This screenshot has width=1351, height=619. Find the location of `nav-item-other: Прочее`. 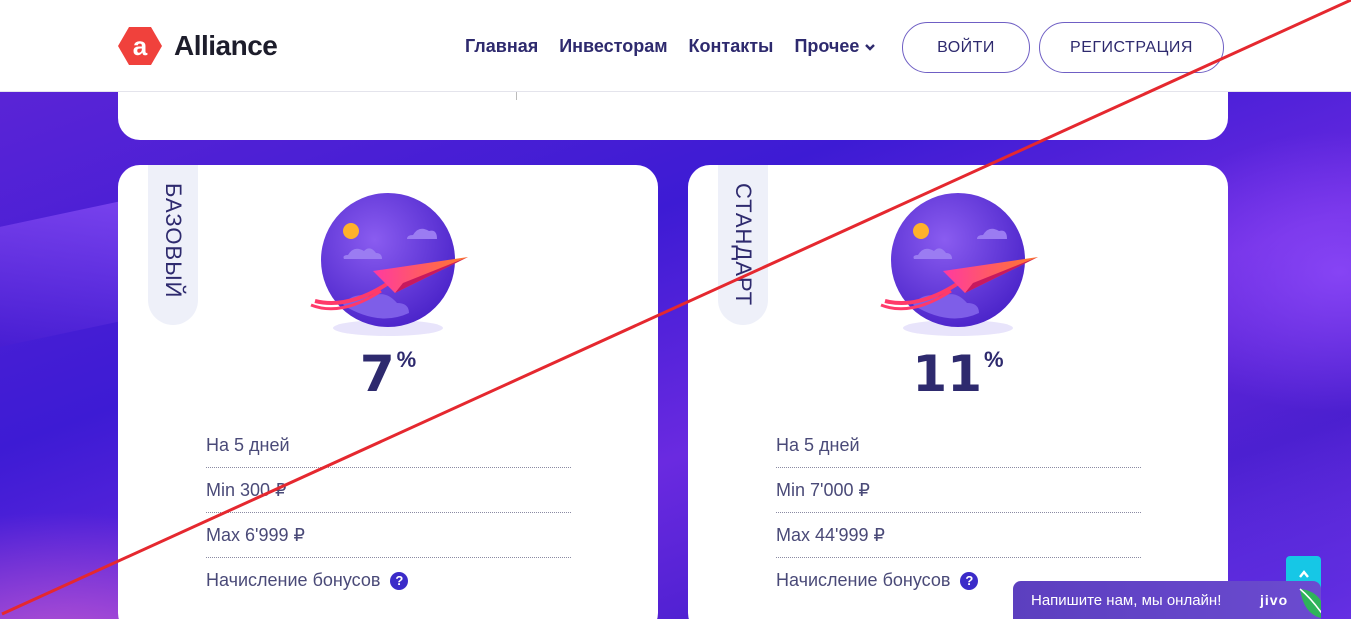

nav-item-other: Прочее is located at coordinates (835, 46).